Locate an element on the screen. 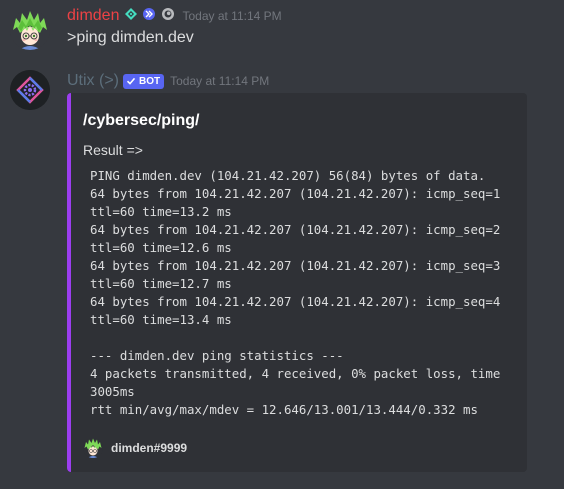 This screenshot has width=564, height=489. gear-logo-icon is located at coordinates (30, 90).